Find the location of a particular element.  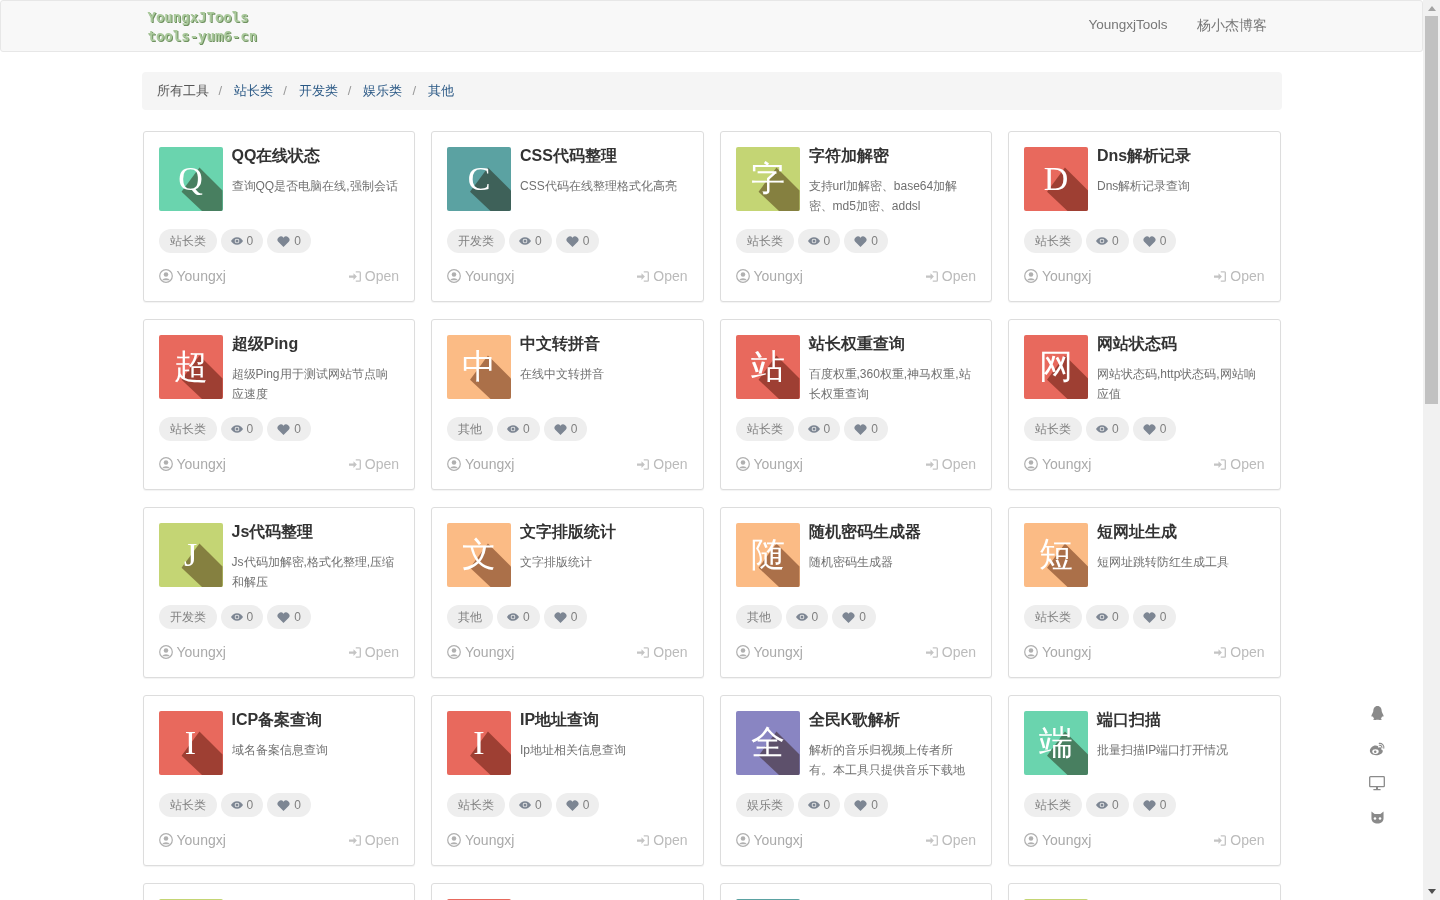

breadcrumb-link: 开发类 is located at coordinates (318, 91).